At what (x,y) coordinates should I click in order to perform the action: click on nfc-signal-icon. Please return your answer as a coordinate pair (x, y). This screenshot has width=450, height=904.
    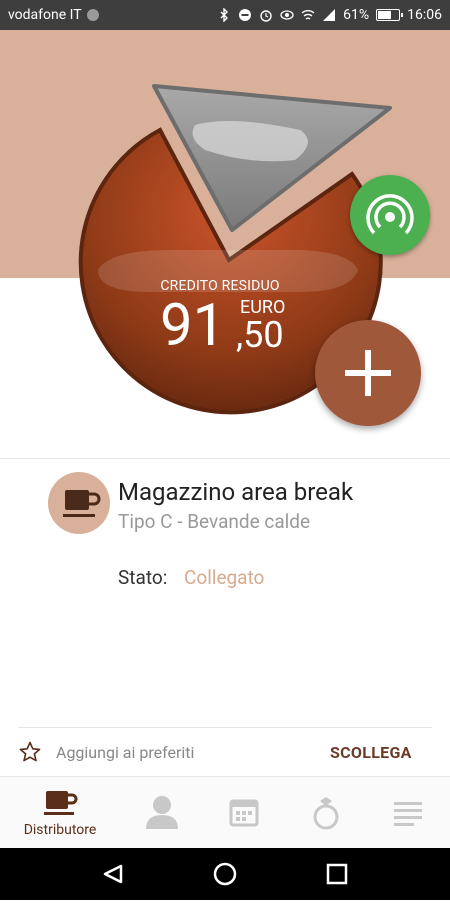
    Looking at the image, I should click on (390, 214).